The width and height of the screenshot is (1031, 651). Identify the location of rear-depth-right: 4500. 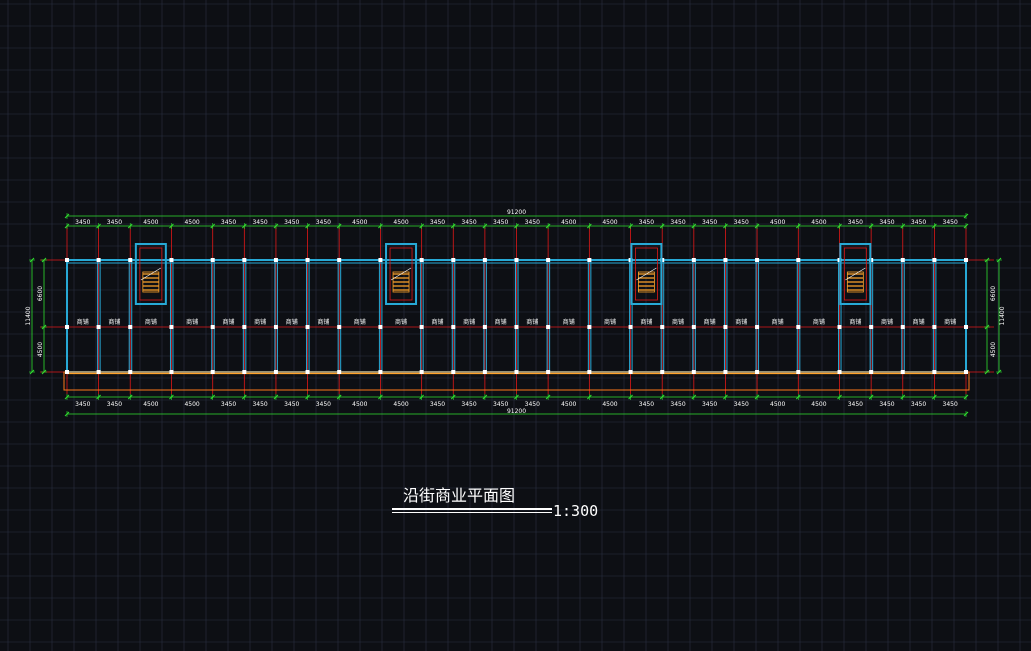
(993, 349).